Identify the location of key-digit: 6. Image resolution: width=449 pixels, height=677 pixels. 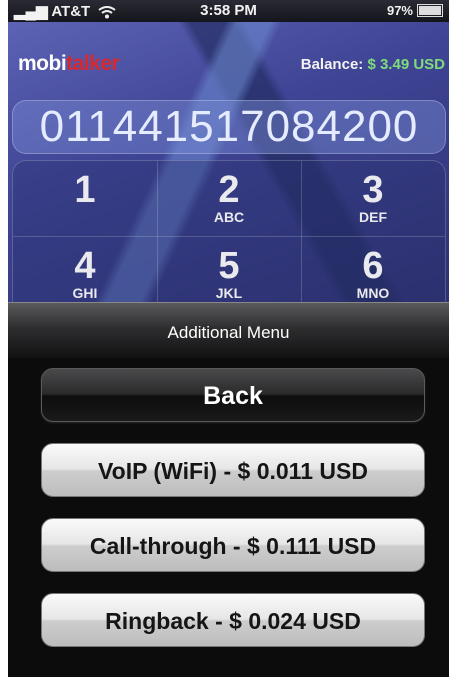
(373, 266).